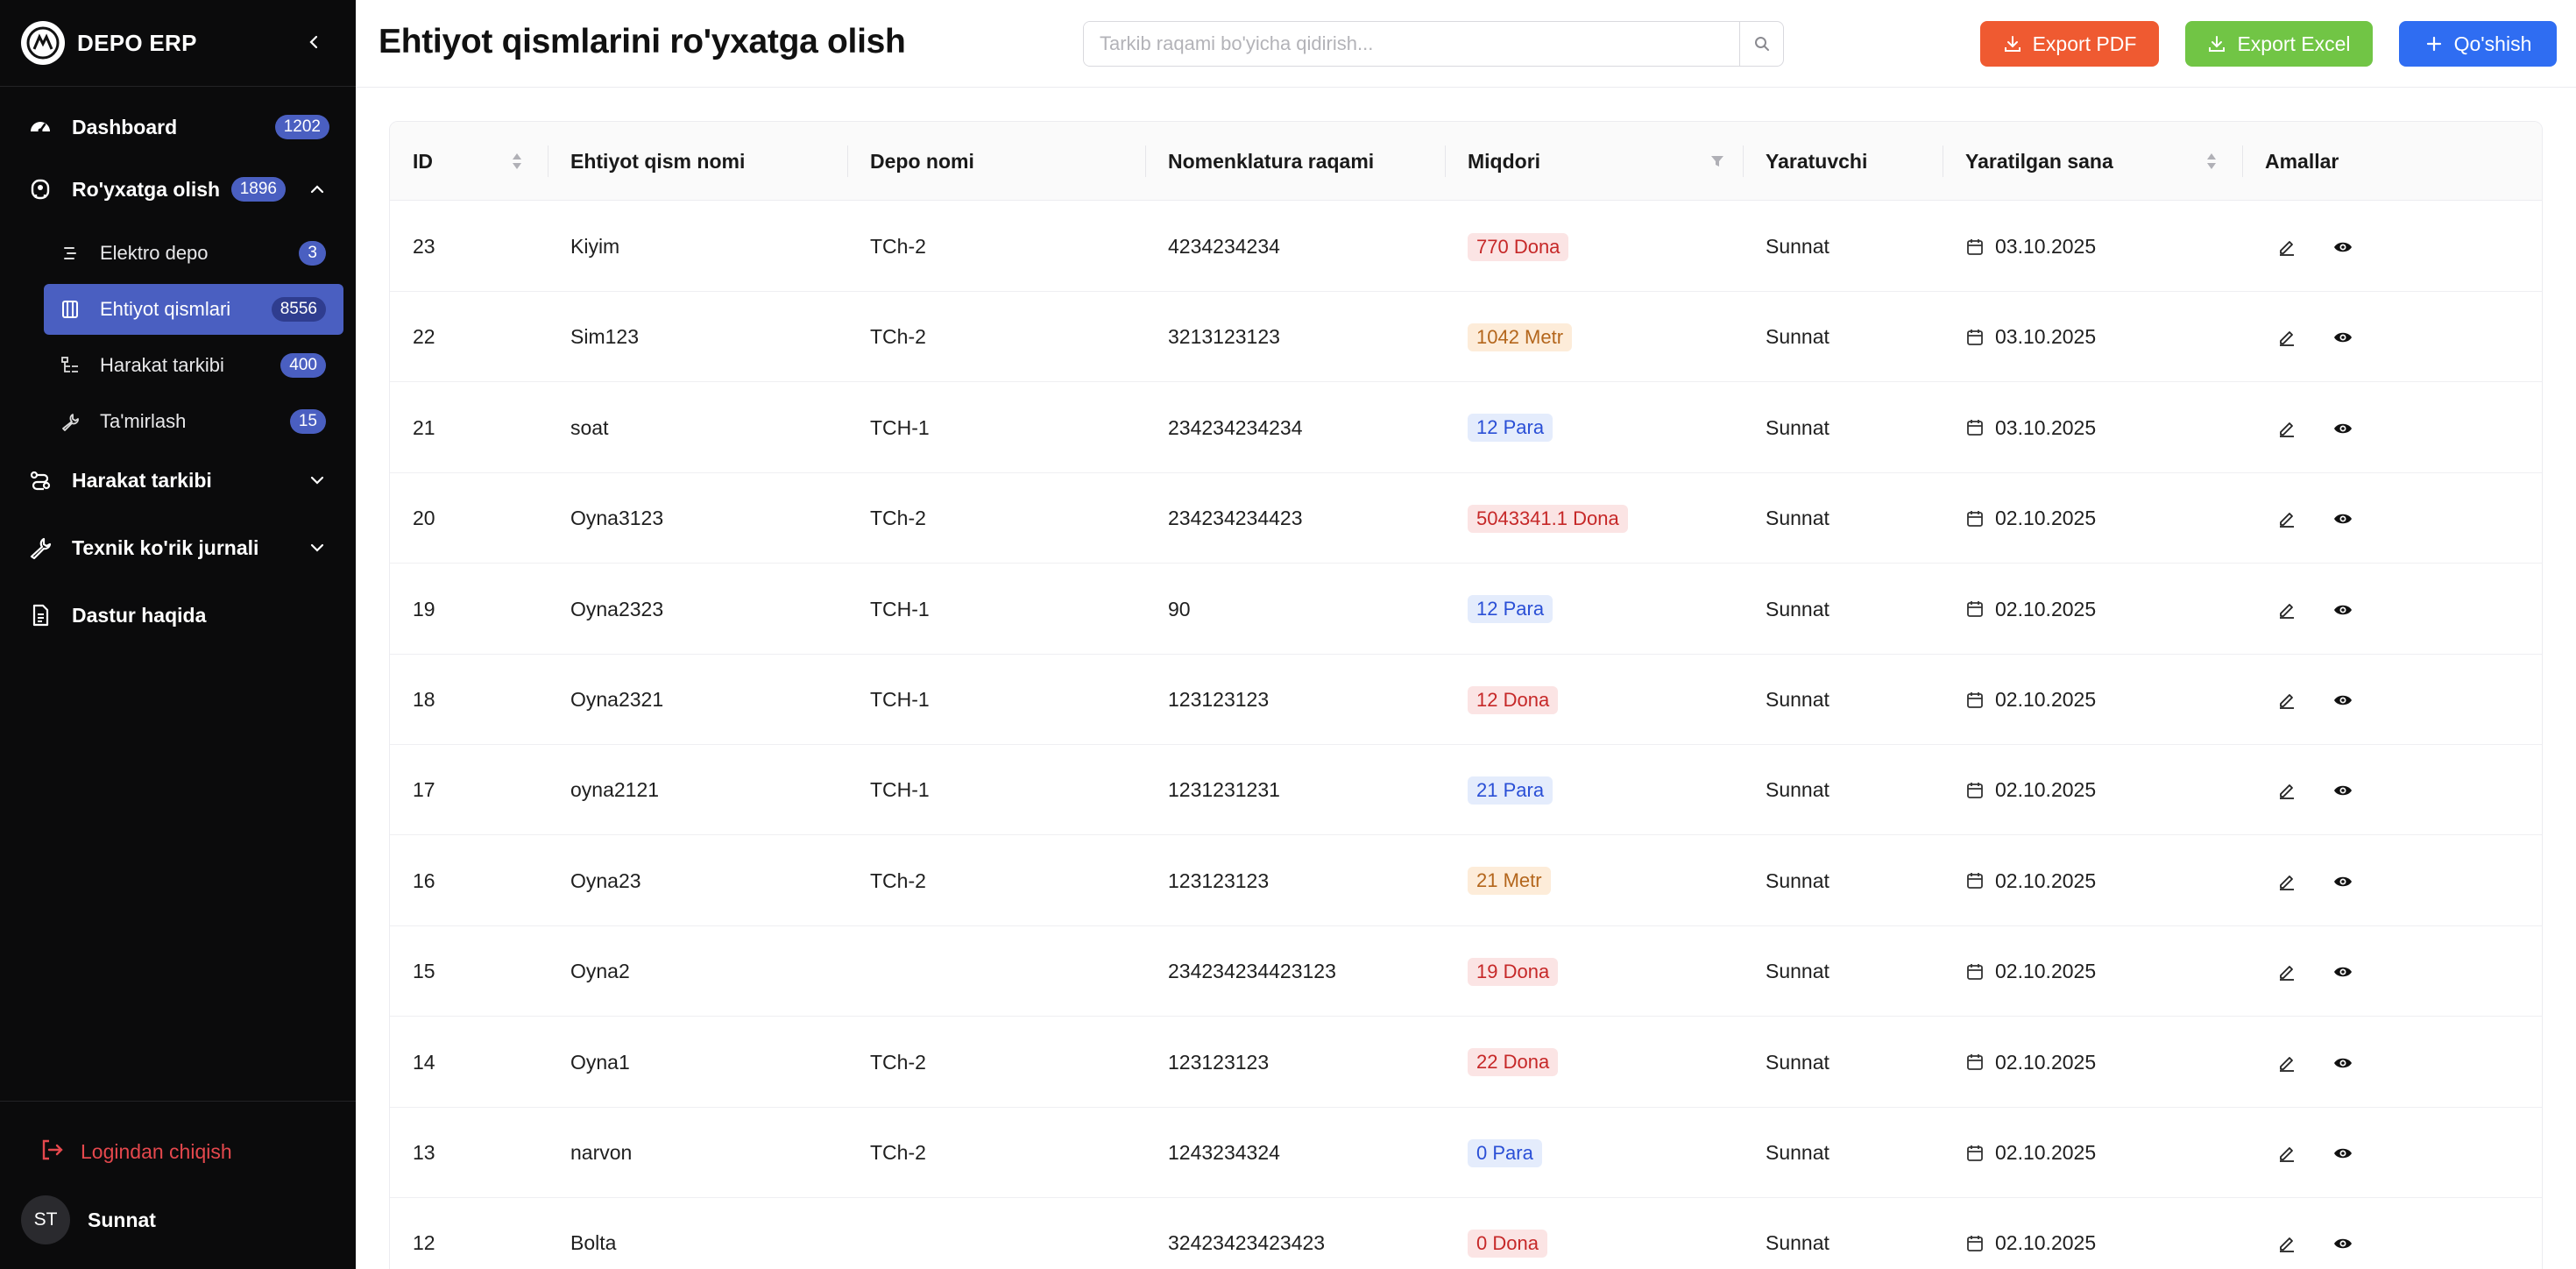 Image resolution: width=2576 pixels, height=1269 pixels. Describe the element at coordinates (193, 309) in the screenshot. I see `sidebar-item-ehtiyot-qismlari: Ehtiyot qismlari 8556` at that location.